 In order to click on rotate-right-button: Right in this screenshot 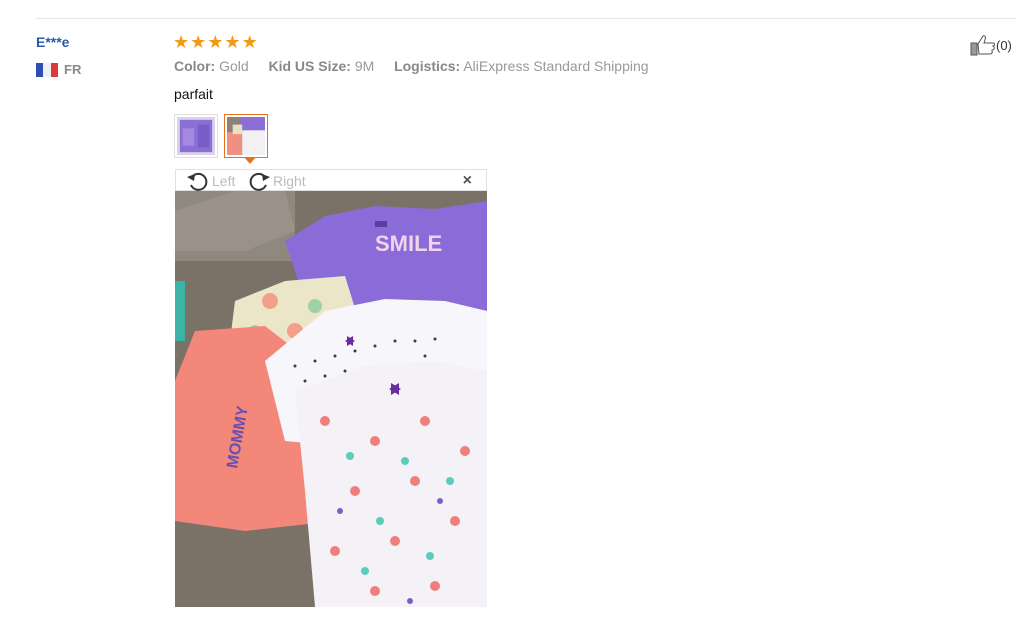, I will do `click(276, 181)`.